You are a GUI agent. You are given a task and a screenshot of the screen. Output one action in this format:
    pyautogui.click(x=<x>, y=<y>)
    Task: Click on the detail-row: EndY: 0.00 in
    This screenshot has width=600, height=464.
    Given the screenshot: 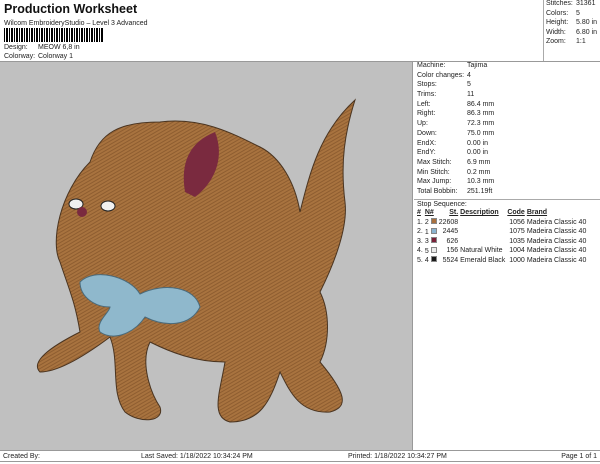 What is the action you would take?
    pyautogui.click(x=507, y=154)
    